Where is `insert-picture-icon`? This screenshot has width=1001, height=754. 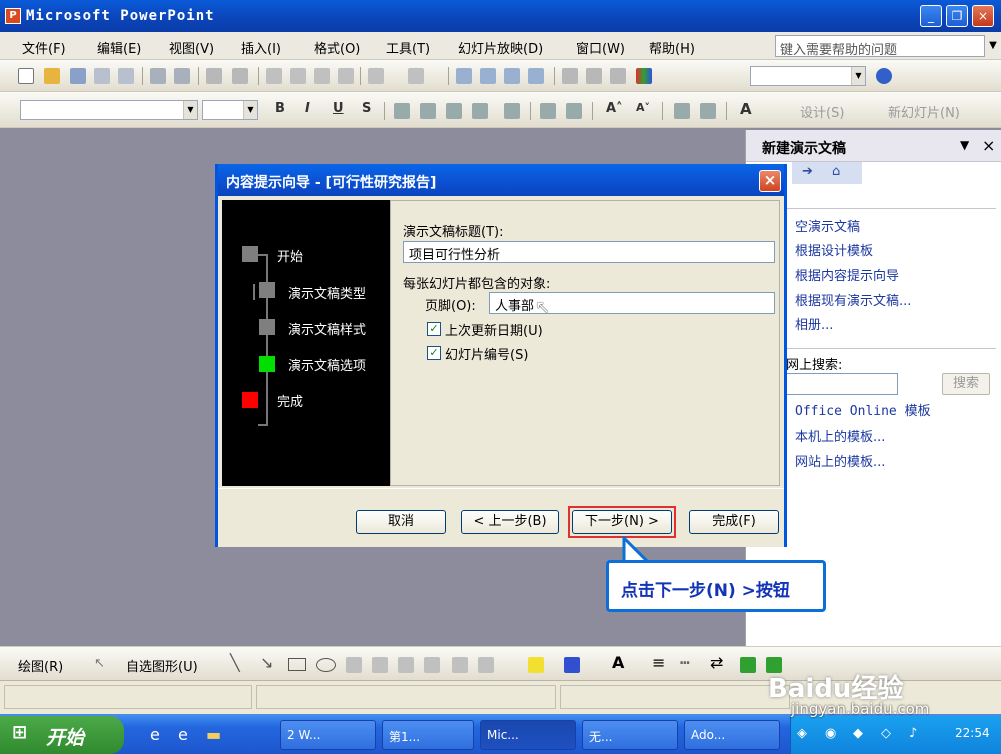
insert-picture-icon is located at coordinates (536, 76).